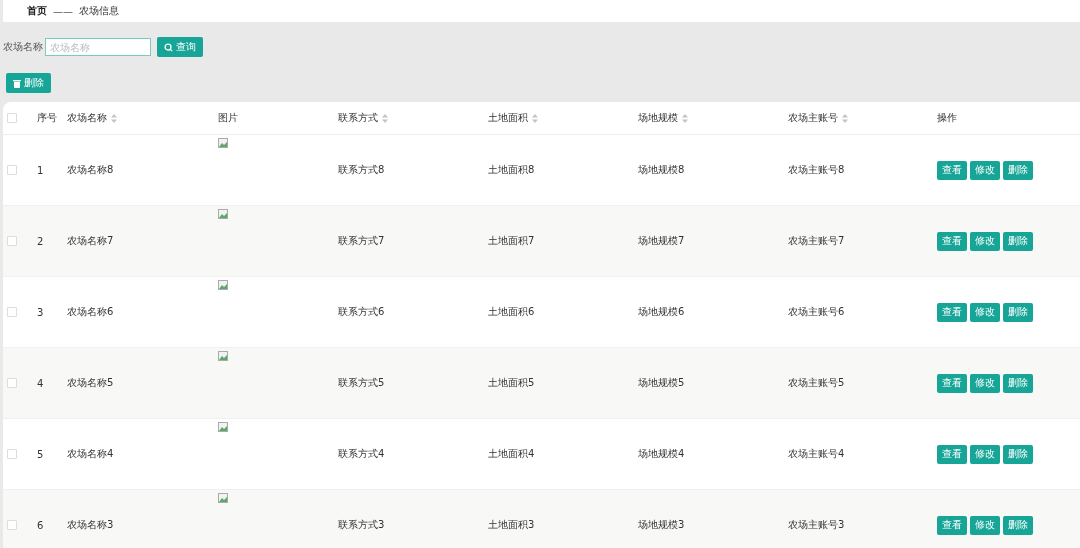 The width and height of the screenshot is (1080, 548). Describe the element at coordinates (23, 47) in the screenshot. I see `search-label: 农场名称` at that location.